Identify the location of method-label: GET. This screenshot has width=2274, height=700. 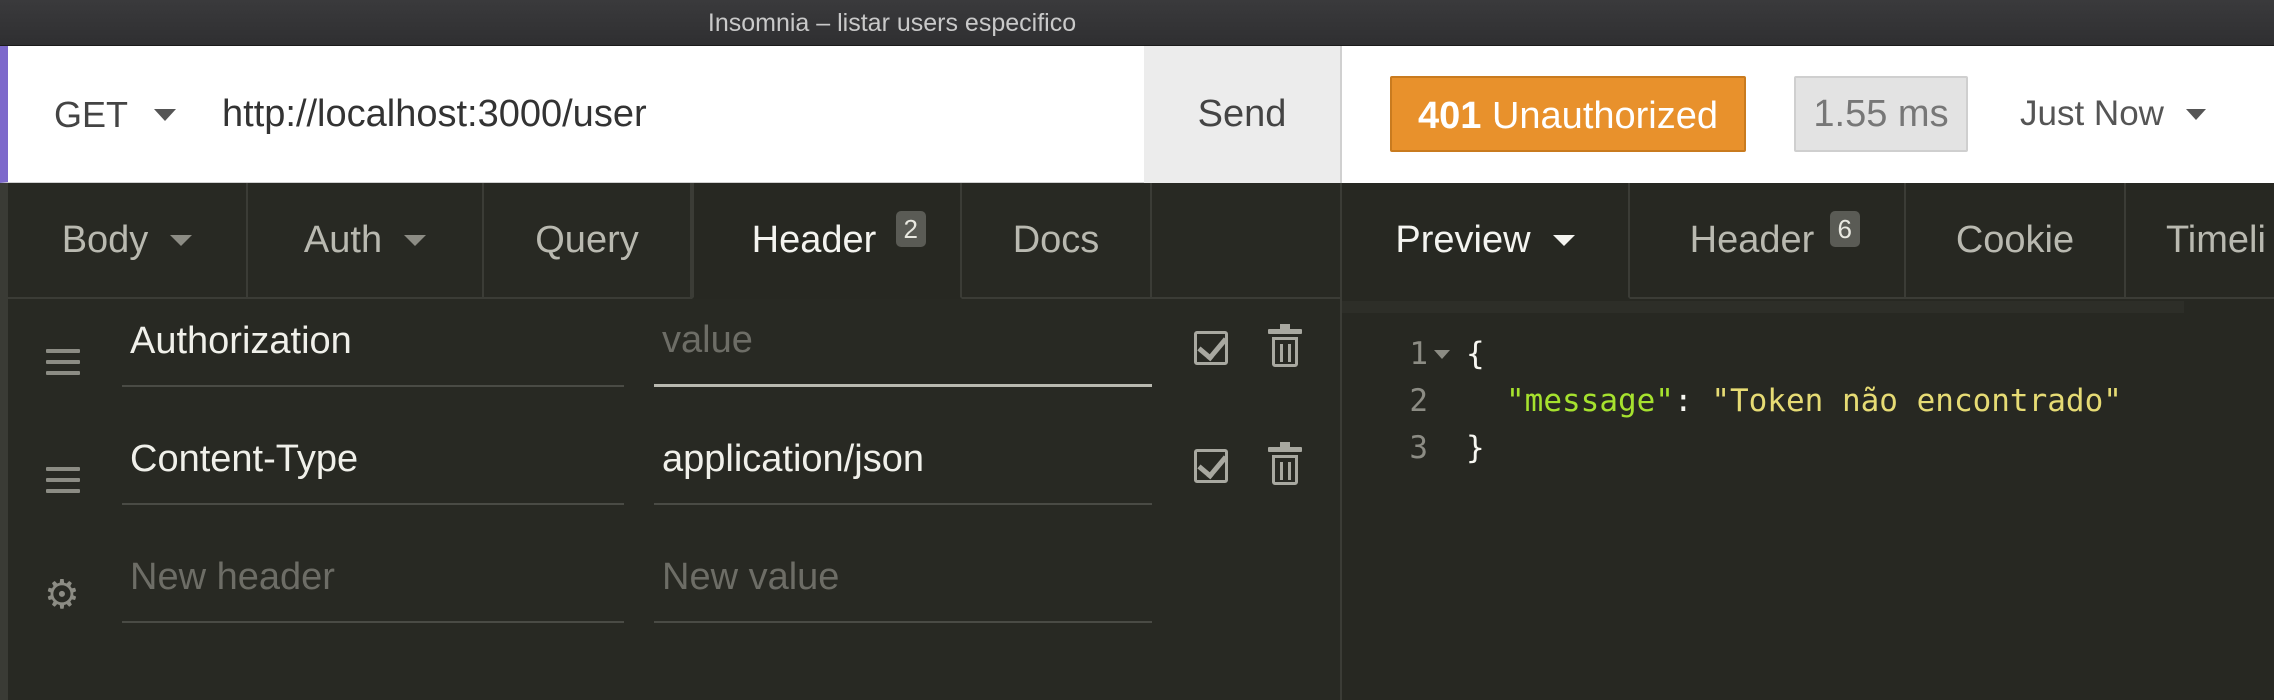
(91, 114).